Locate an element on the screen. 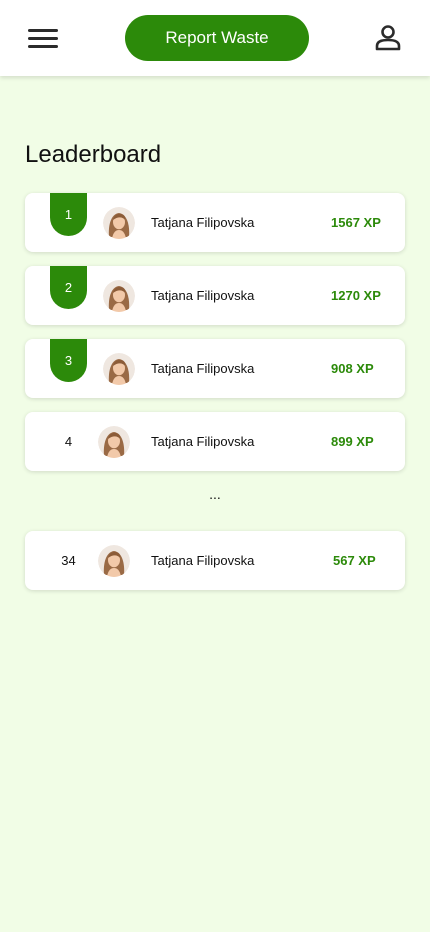 The image size is (430, 932). report-waste-button: Report Waste is located at coordinates (217, 38).